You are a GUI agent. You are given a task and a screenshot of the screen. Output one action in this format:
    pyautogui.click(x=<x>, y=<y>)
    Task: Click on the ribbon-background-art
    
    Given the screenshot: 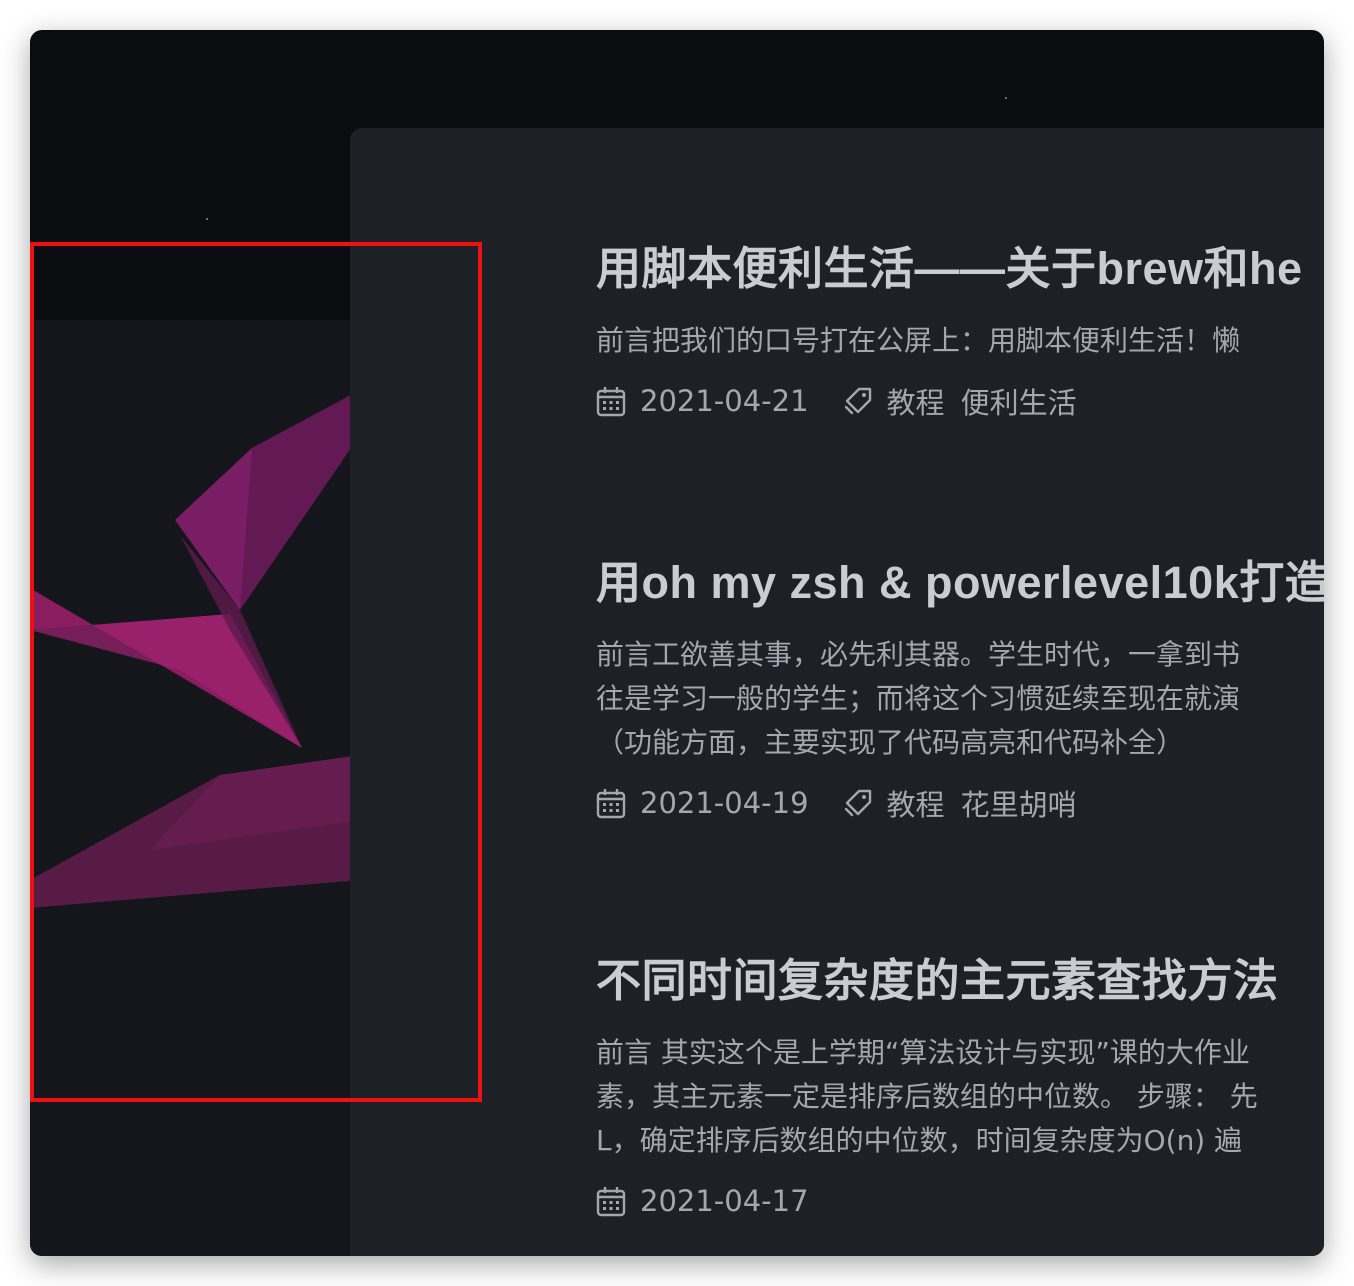 What is the action you would take?
    pyautogui.click(x=195, y=649)
    